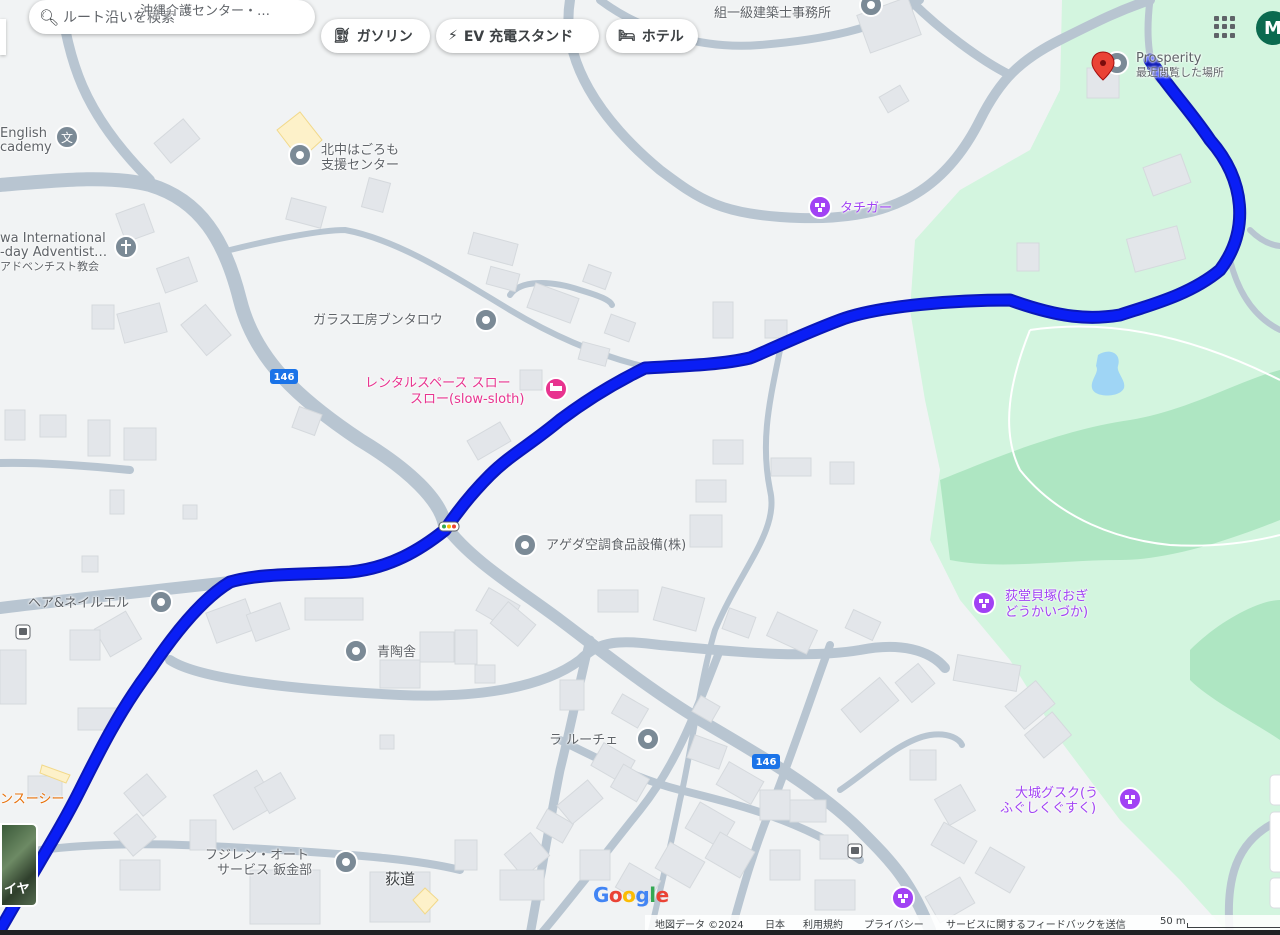  I want to click on place-label: 組一級建築士事務所, so click(772, 13).